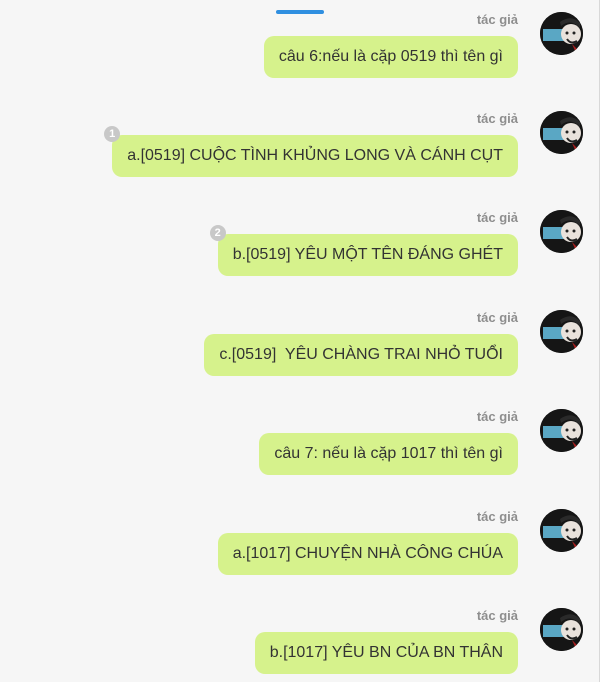 The width and height of the screenshot is (600, 682). I want to click on message-bubble: 2 b.[0519] YÊU MỘT TÊN ĐÁNG GHÉT, so click(363, 250).